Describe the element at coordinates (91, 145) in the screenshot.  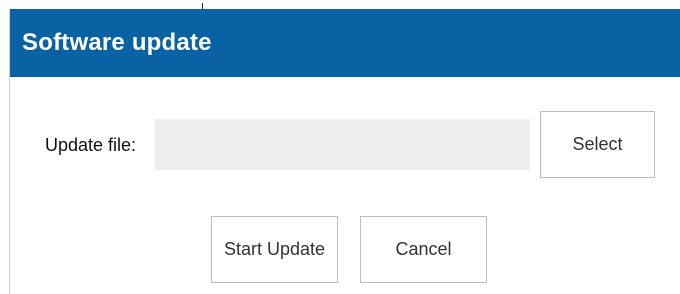
I see `update-file-label: Update file:` at that location.